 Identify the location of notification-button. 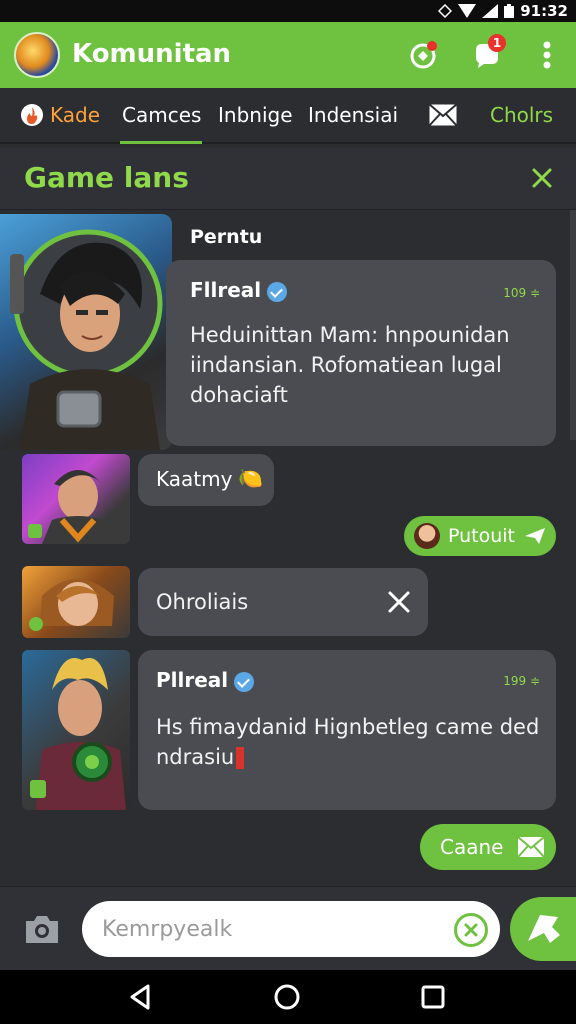
(423, 55).